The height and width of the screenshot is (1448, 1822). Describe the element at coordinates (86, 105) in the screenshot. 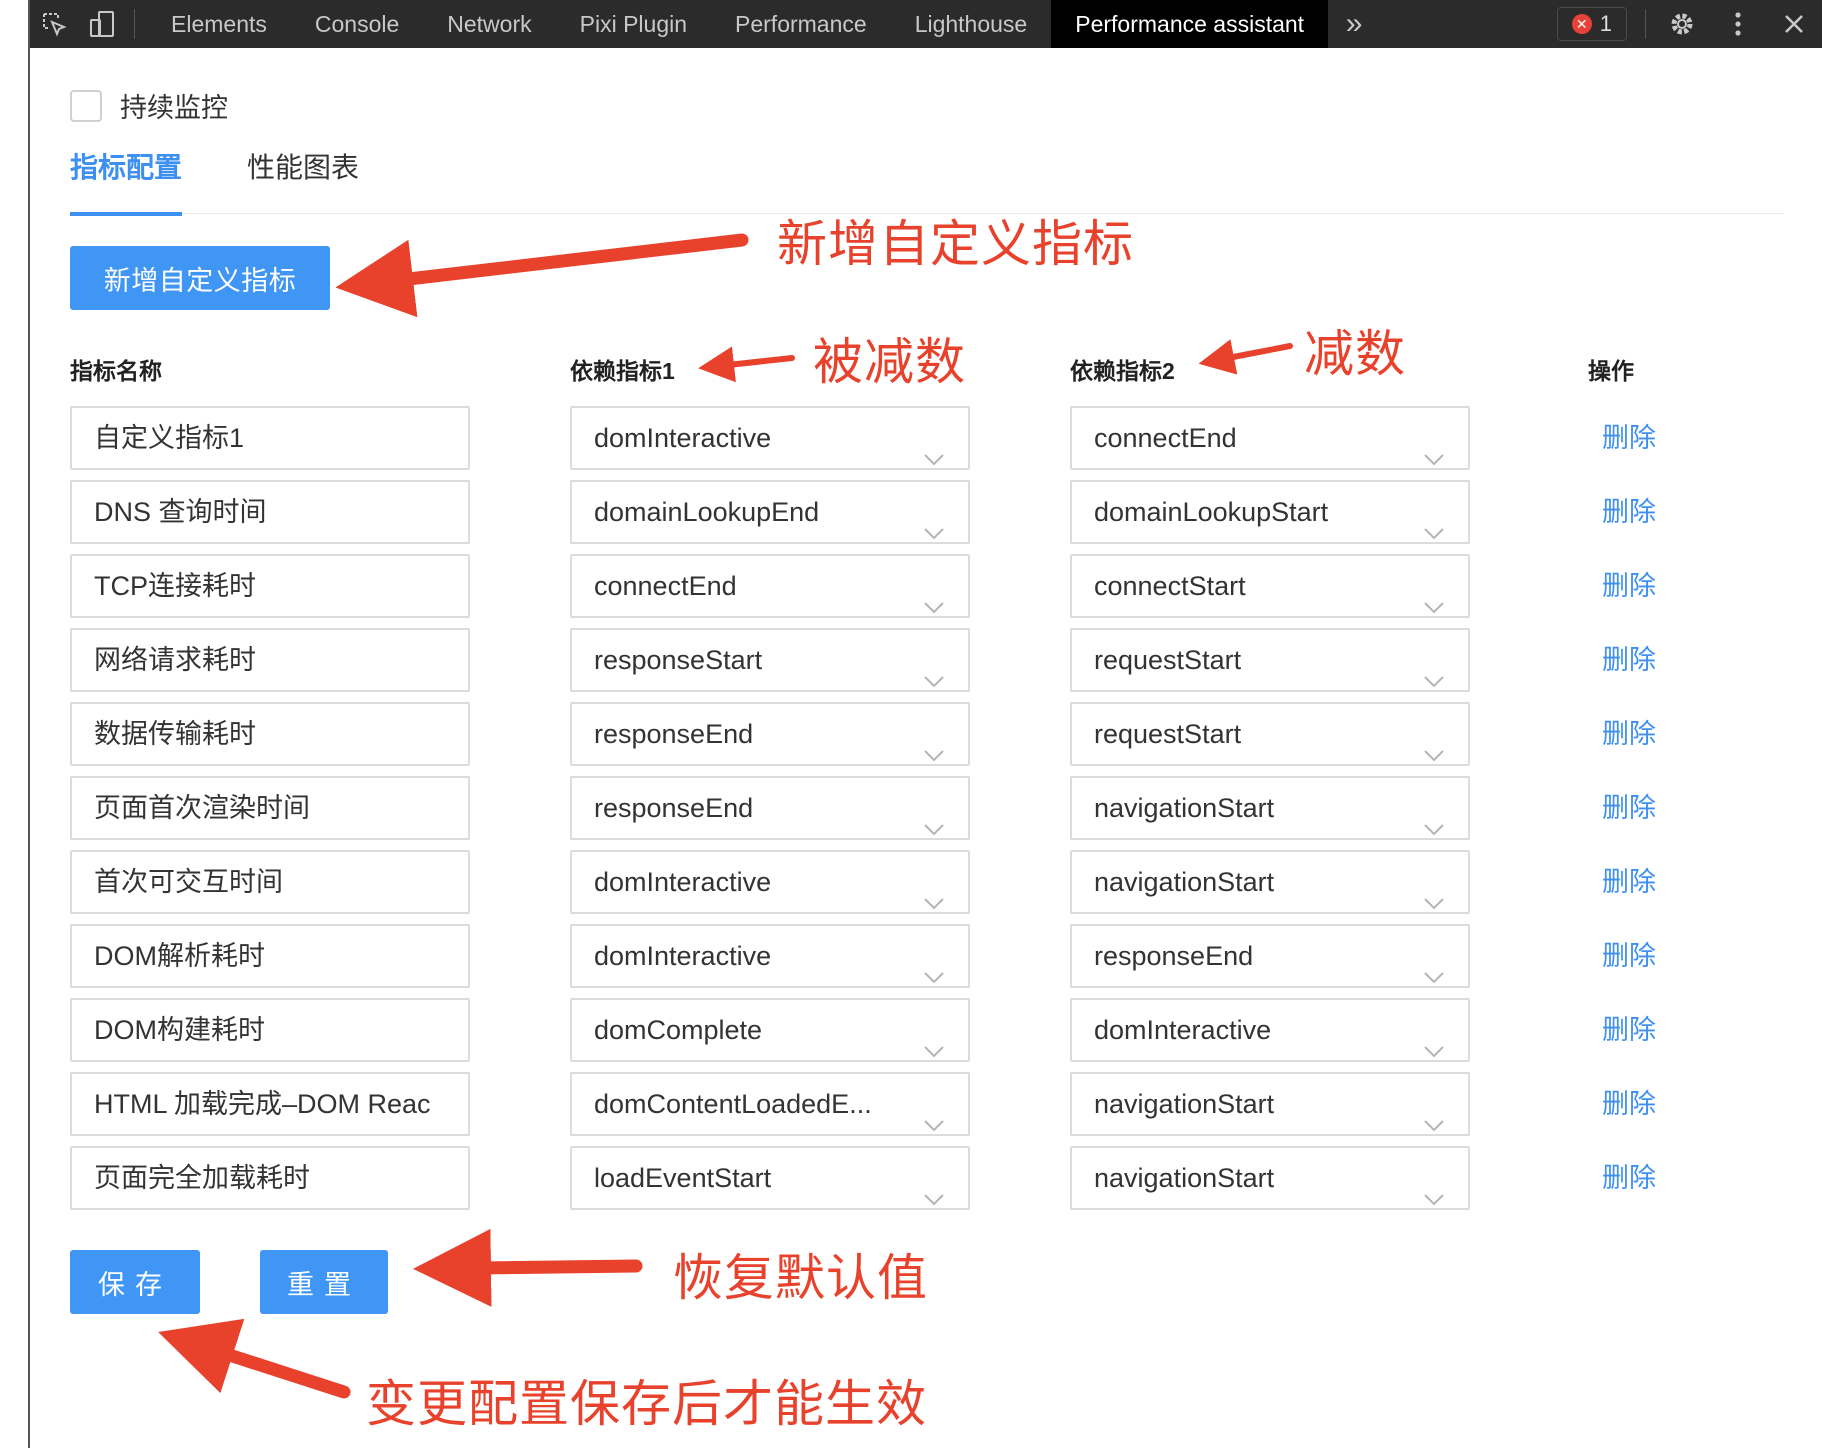

I see `continuous-monitor-checkbox` at that location.